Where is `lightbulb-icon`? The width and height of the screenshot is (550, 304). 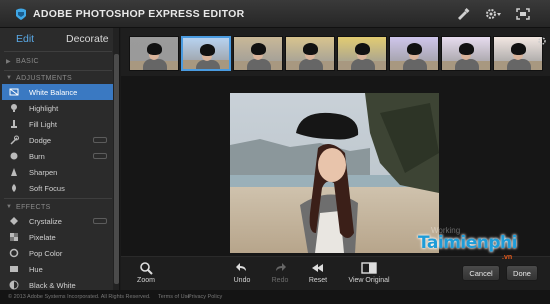
lightbulb-icon is located at coordinates (14, 108).